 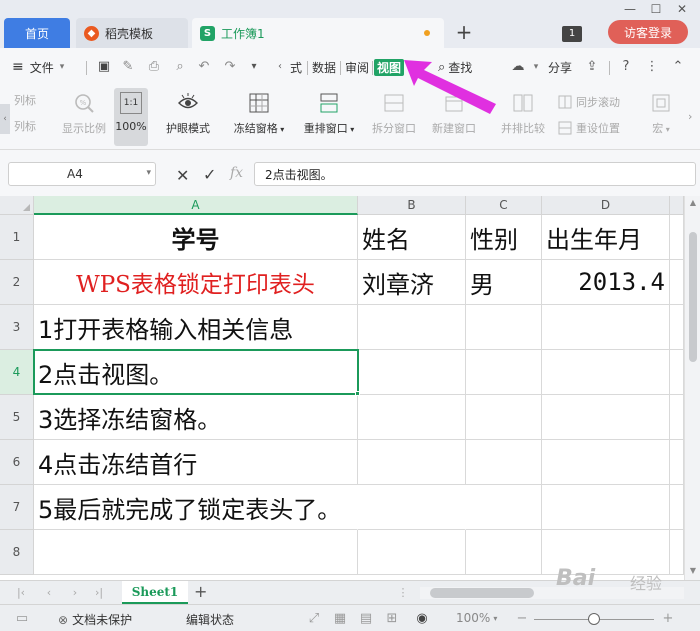 What do you see at coordinates (196, 282) in the screenshot?
I see `cell-a2: WPS表格锁定打印表头` at bounding box center [196, 282].